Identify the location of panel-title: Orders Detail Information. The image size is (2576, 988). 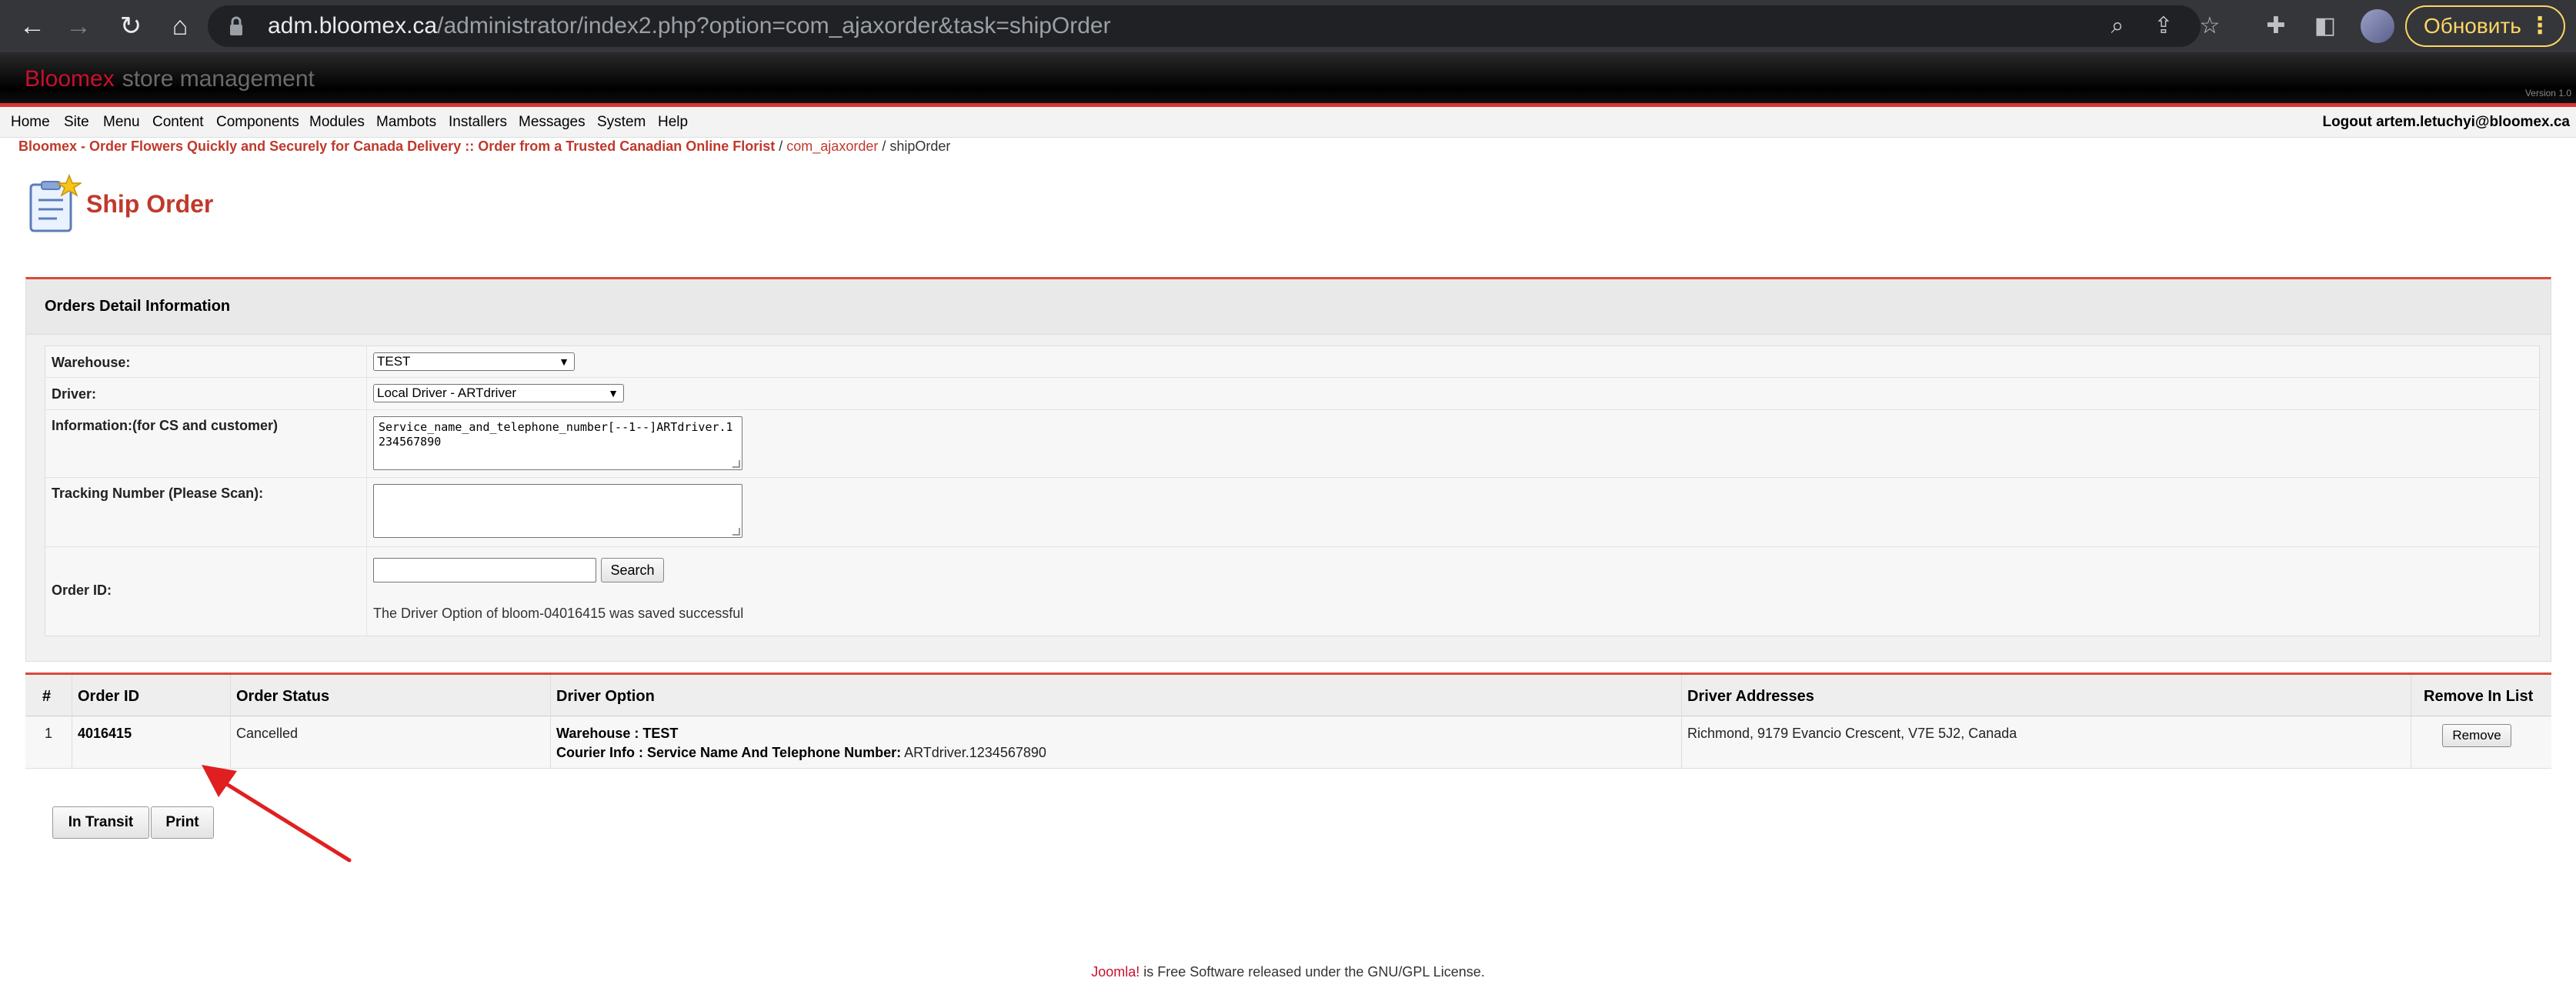
(138, 306).